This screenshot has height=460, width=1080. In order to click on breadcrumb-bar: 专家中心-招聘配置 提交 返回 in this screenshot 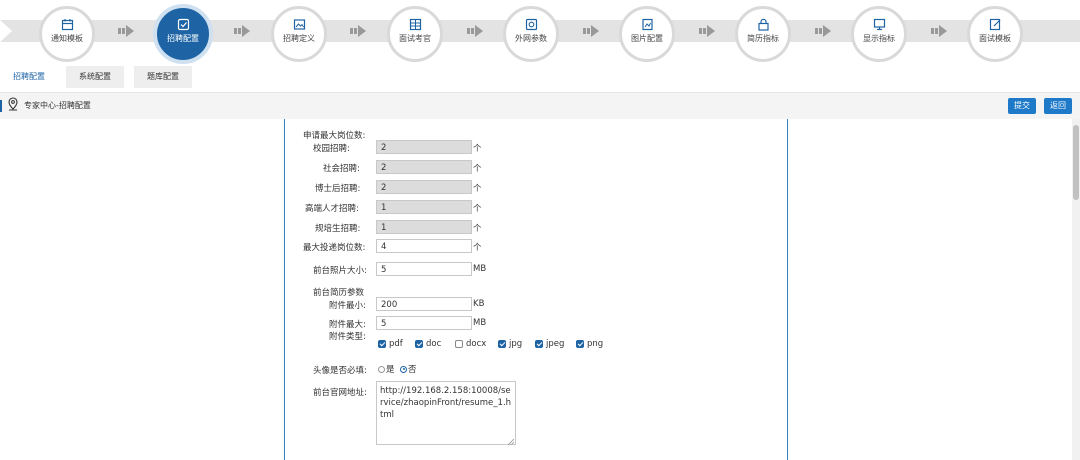, I will do `click(540, 105)`.